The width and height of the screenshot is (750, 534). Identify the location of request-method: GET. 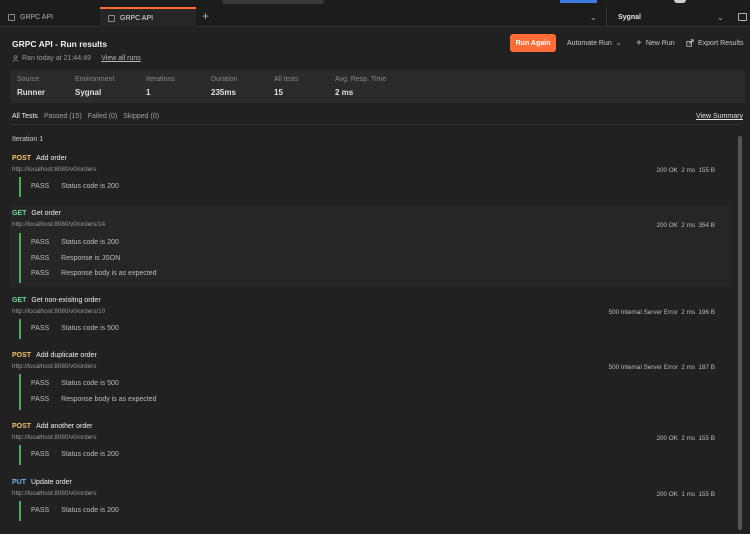
(19, 213).